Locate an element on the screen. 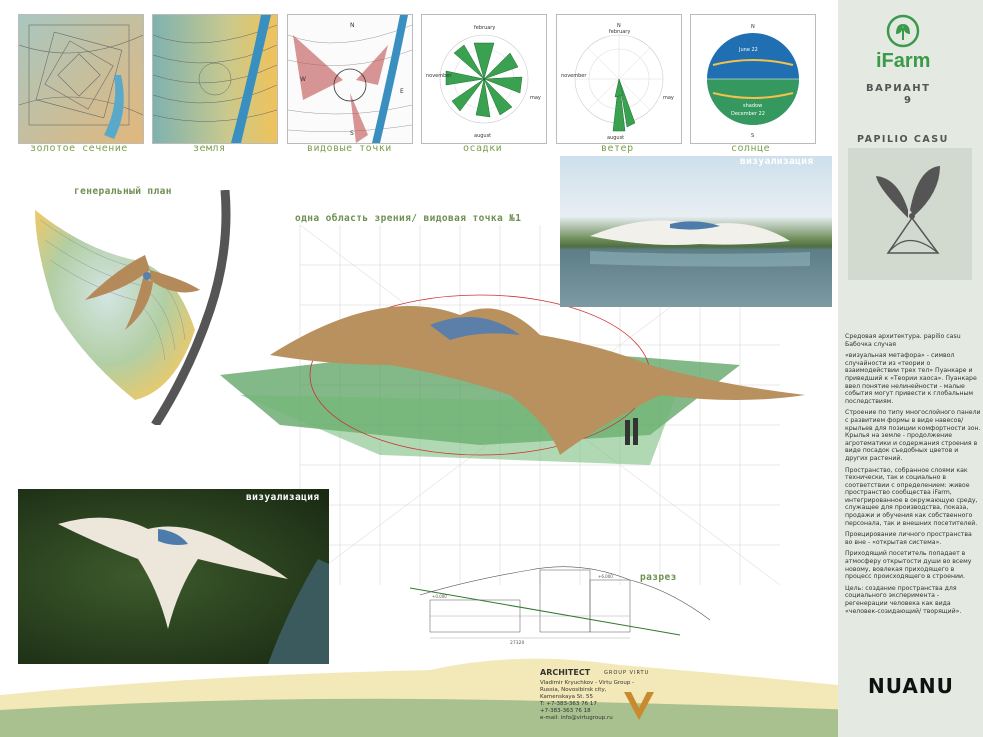 This screenshot has height=737, width=983. group-label: GROUP VIRTU is located at coordinates (627, 673).